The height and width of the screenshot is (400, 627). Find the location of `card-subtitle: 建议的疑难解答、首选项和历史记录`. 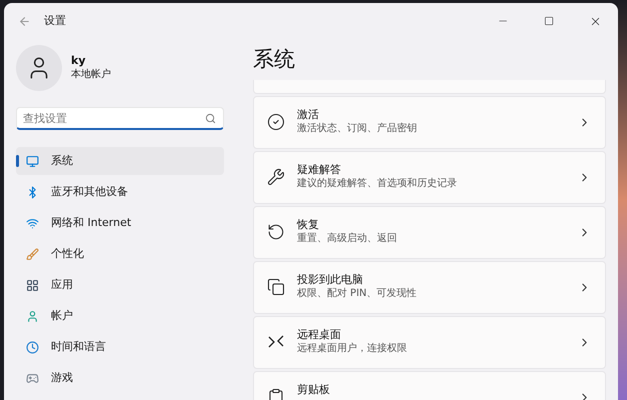

card-subtitle: 建议的疑难解答、首选项和历史记录 is located at coordinates (377, 184).